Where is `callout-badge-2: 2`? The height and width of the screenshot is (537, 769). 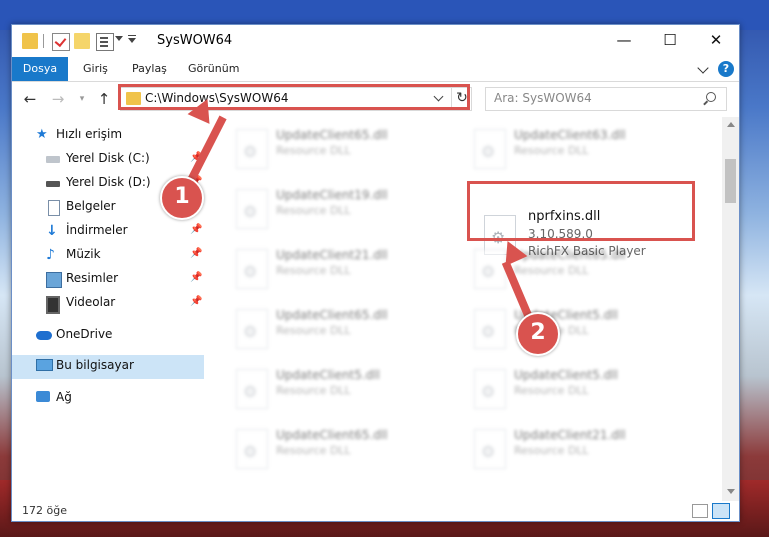 callout-badge-2: 2 is located at coordinates (538, 334).